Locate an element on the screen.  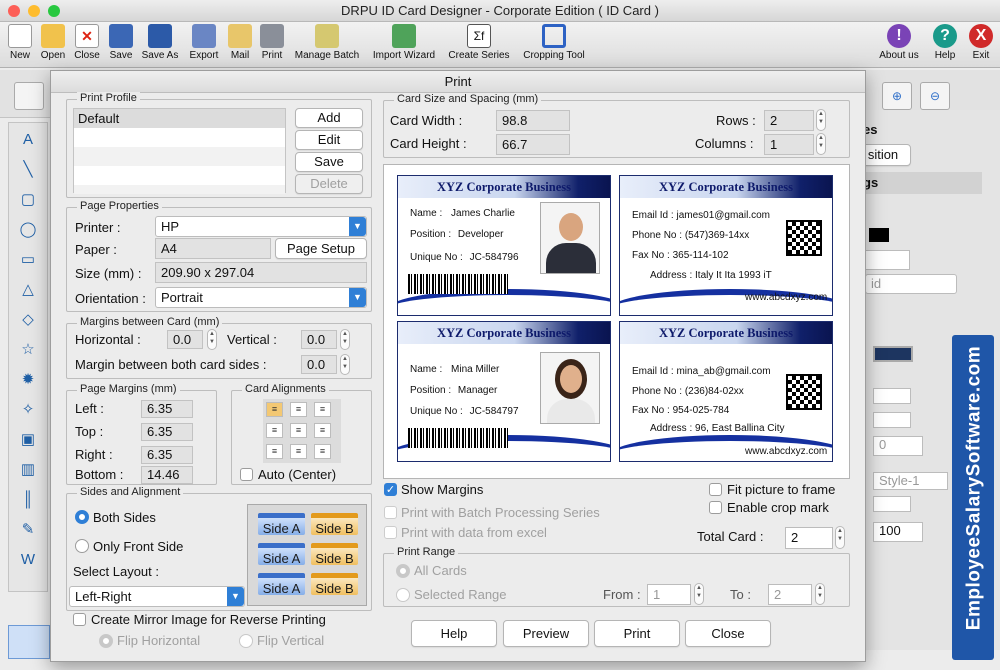
rectangle-tool-icon: ▢ is located at coordinates (28, 200).